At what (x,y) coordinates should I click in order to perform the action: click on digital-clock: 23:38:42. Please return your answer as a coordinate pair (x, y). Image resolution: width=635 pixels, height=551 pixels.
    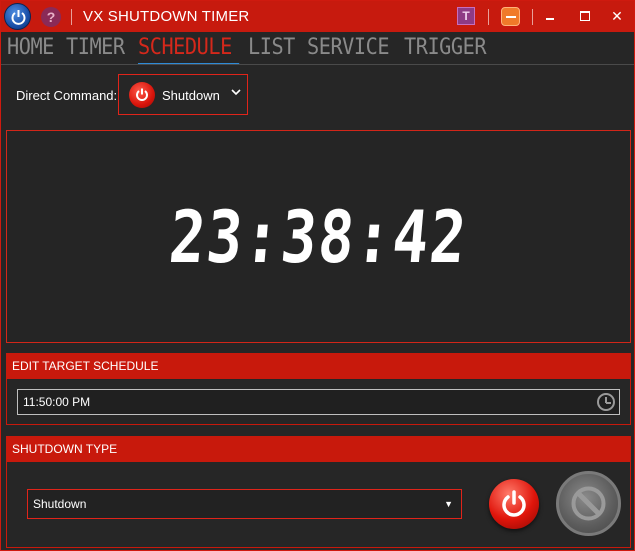
    Looking at the image, I should click on (318, 237).